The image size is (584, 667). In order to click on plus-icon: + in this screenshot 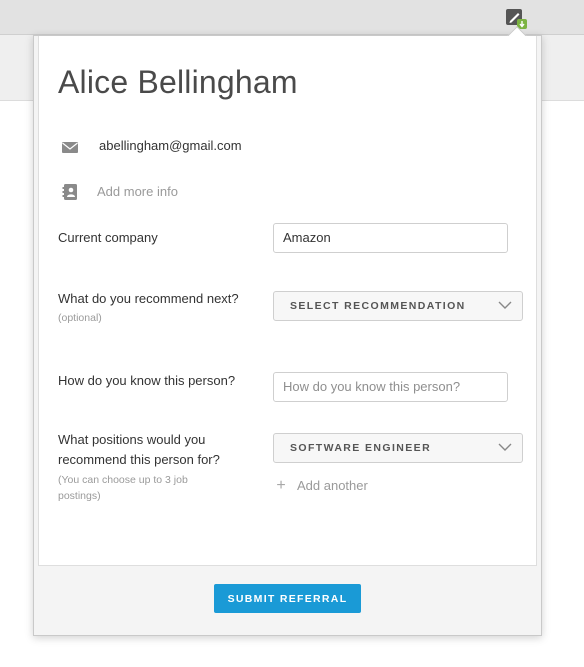, I will do `click(281, 485)`.